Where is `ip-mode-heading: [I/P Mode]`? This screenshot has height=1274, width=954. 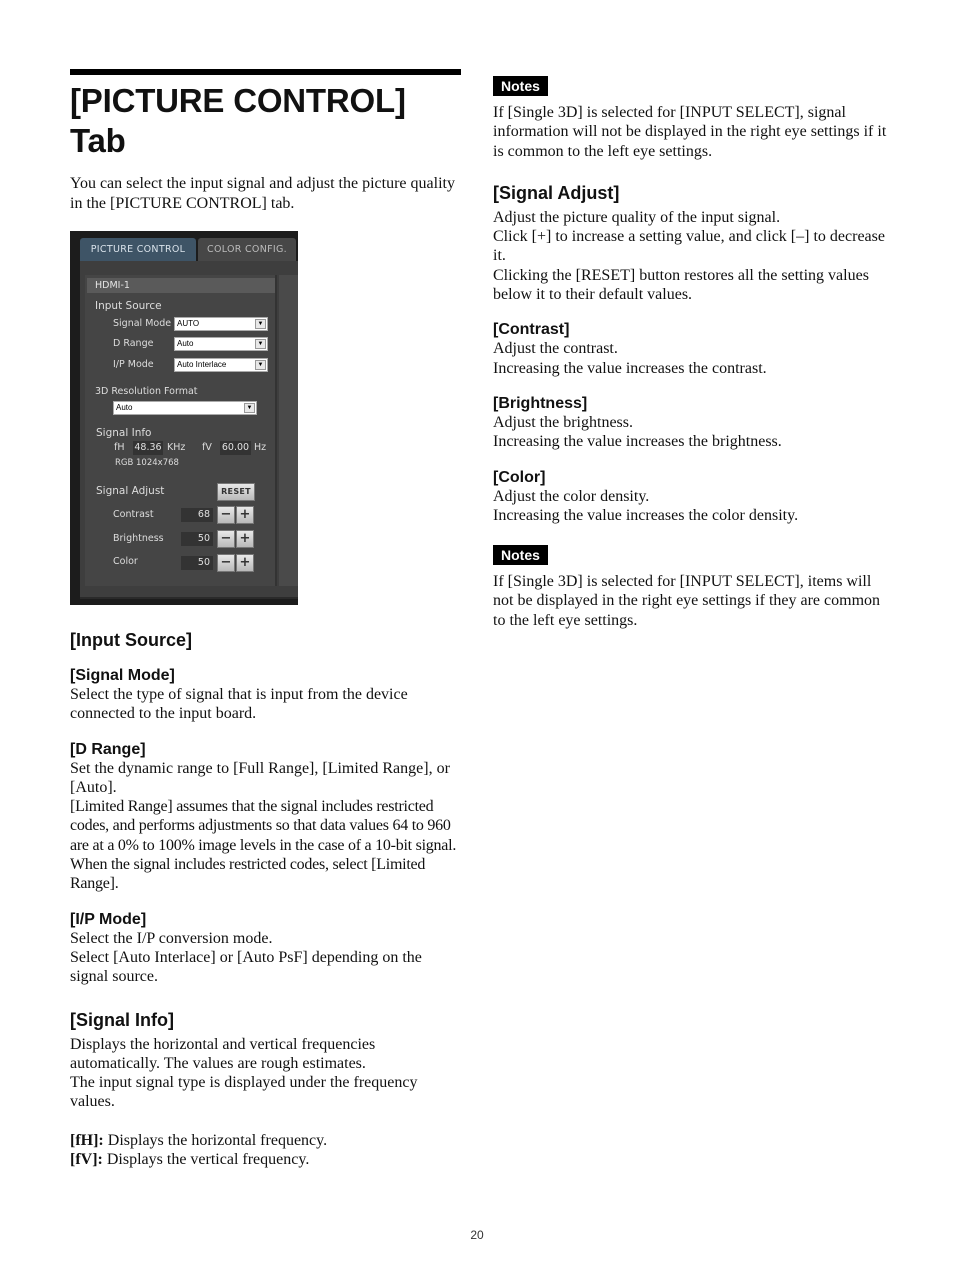 ip-mode-heading: [I/P Mode] is located at coordinates (108, 919).